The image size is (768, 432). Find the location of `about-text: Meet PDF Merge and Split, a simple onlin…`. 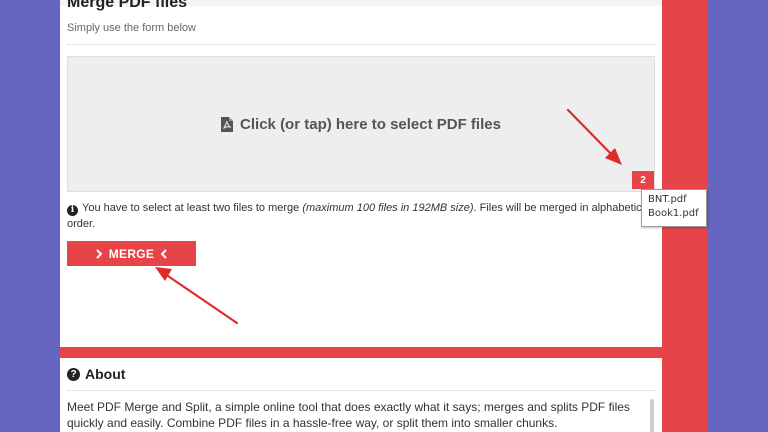

about-text: Meet PDF Merge and Split, a simple onlin… is located at coordinates (348, 415).